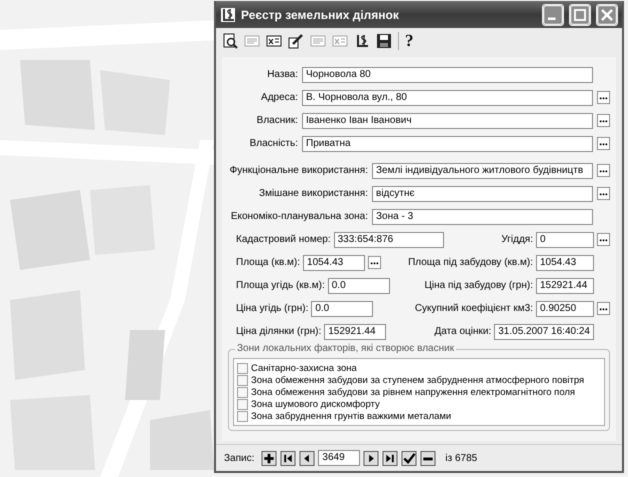 Image resolution: width=628 pixels, height=477 pixels. I want to click on text-field: 0.90250, so click(565, 308).